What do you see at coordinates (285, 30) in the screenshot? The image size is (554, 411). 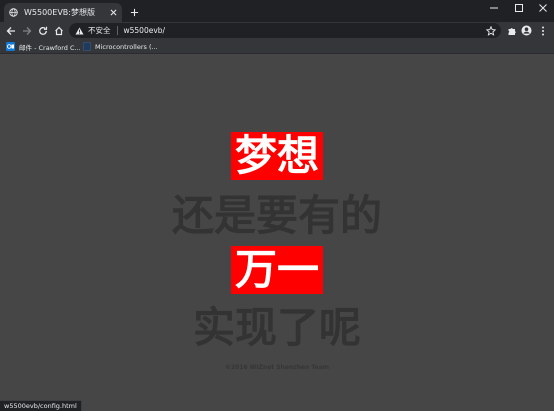 I see `address-bar: 不安全 w5500evb/` at bounding box center [285, 30].